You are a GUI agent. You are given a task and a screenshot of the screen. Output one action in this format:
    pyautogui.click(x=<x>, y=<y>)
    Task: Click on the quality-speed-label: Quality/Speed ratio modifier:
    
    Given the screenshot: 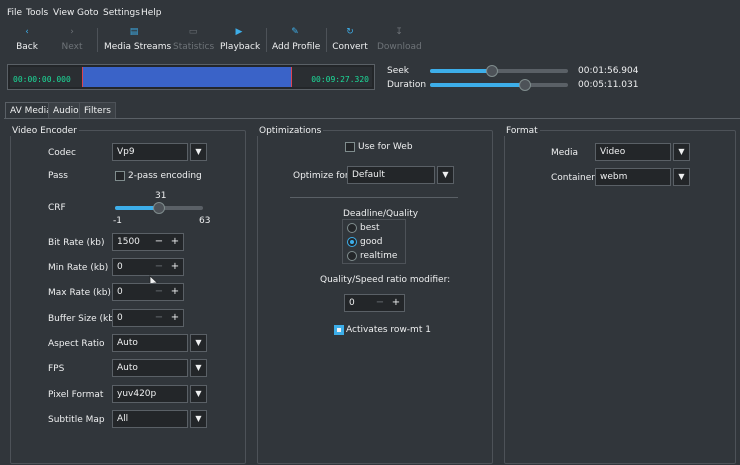 What is the action you would take?
    pyautogui.click(x=385, y=280)
    